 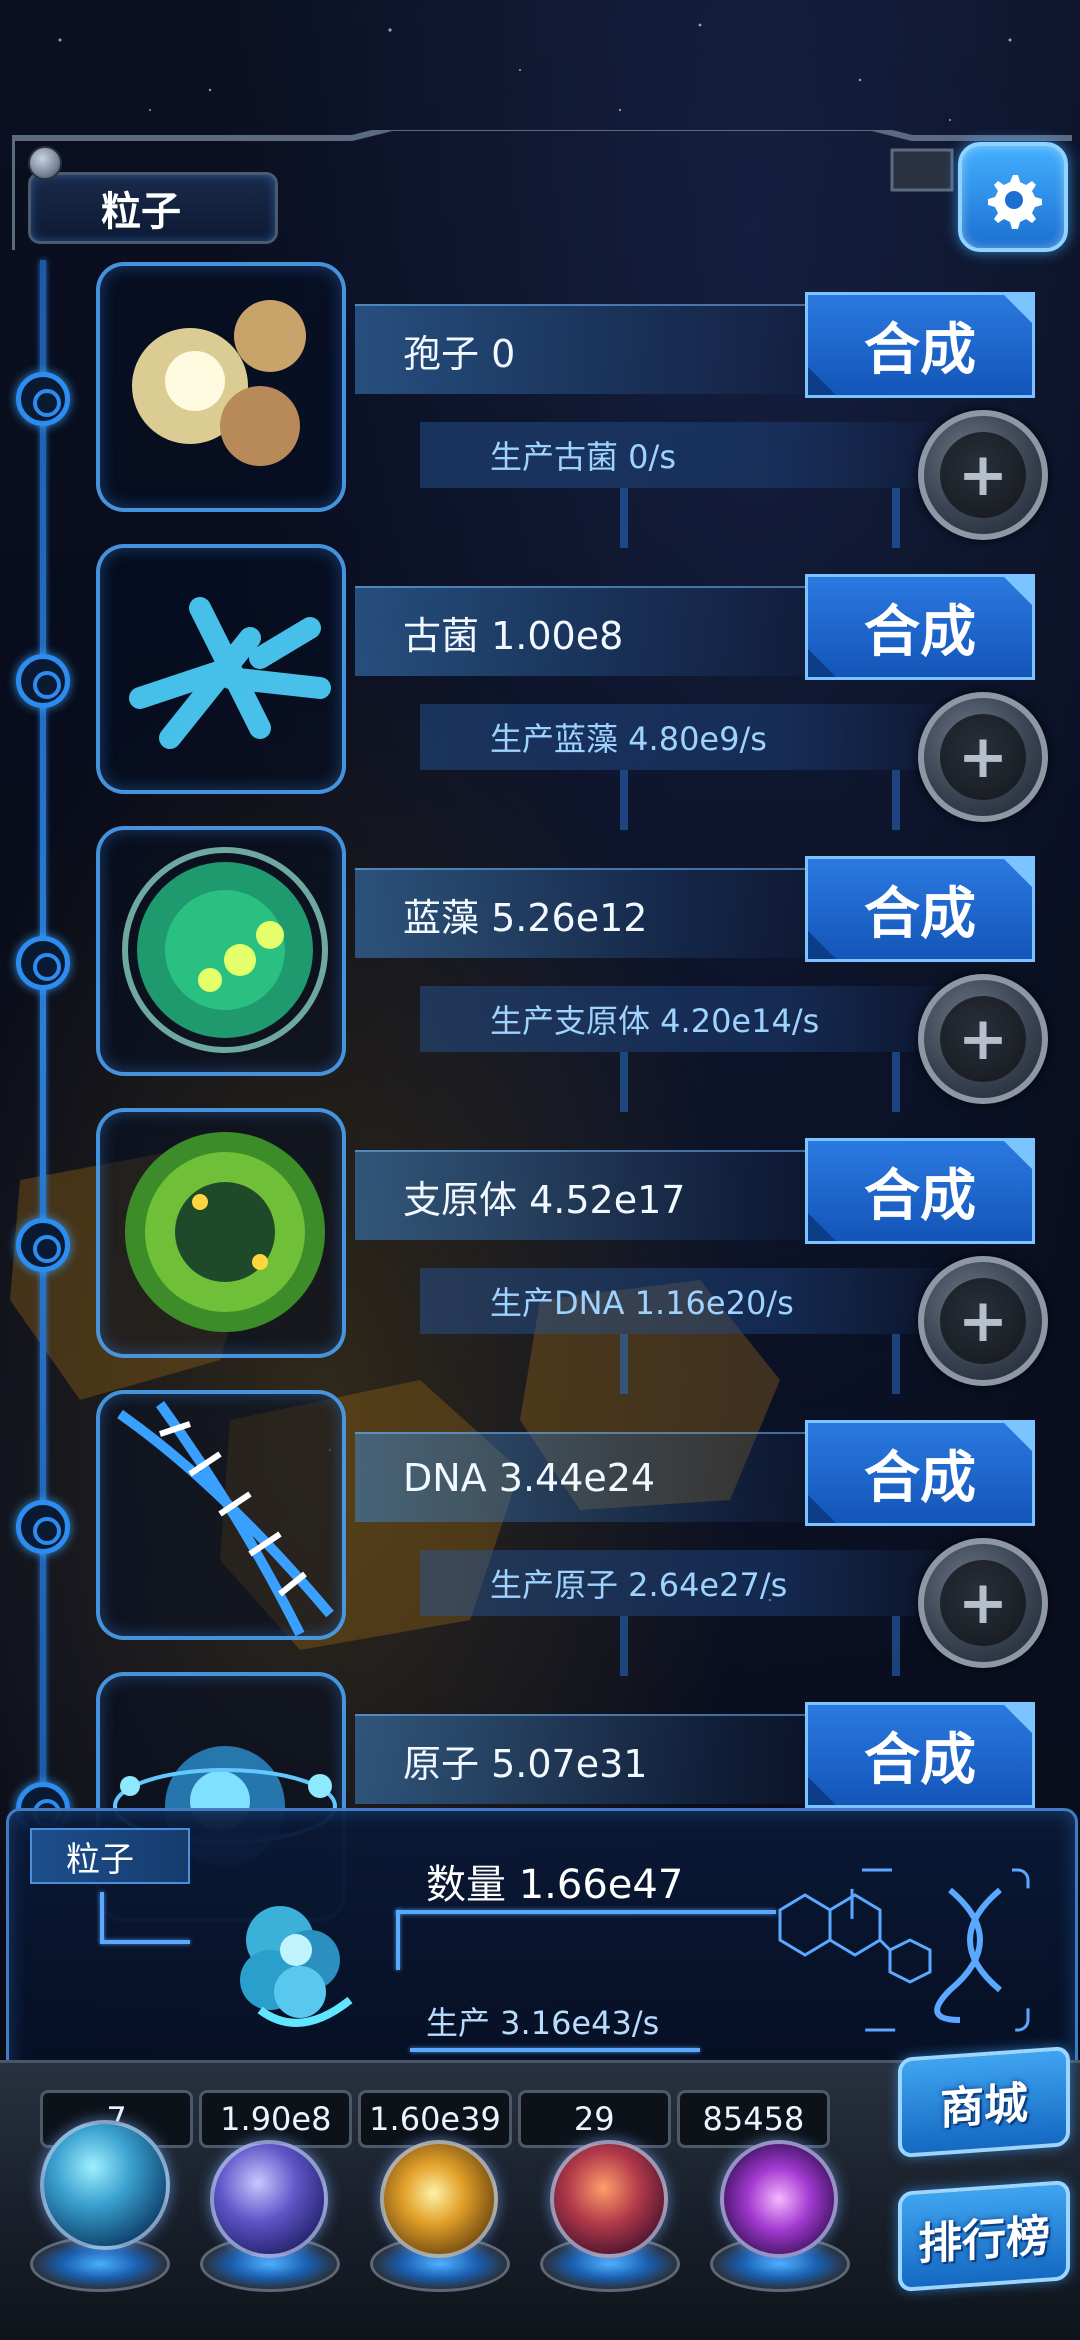 I want to click on orb-slot-galaxy, so click(x=440, y=2216).